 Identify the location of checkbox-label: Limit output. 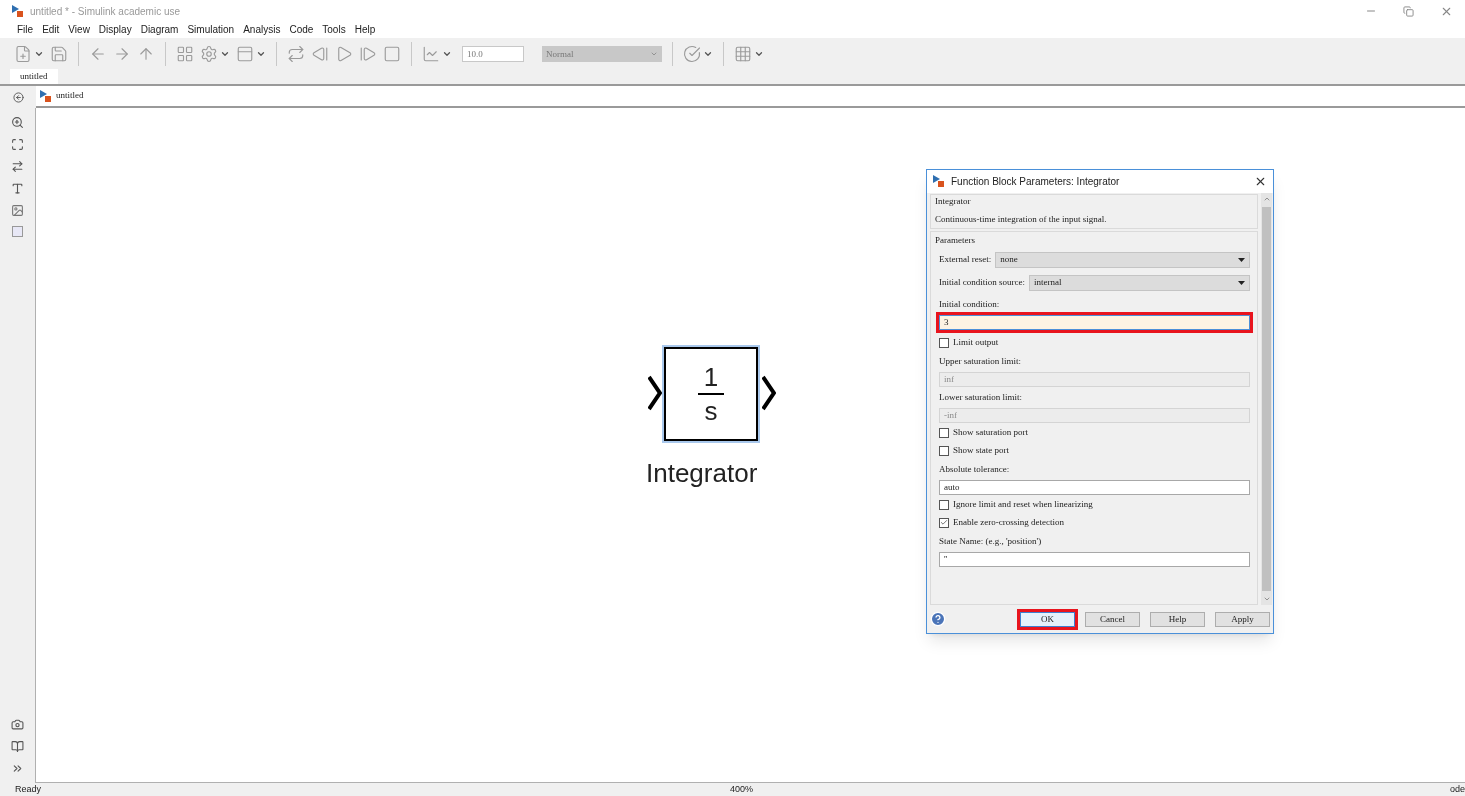
(976, 342).